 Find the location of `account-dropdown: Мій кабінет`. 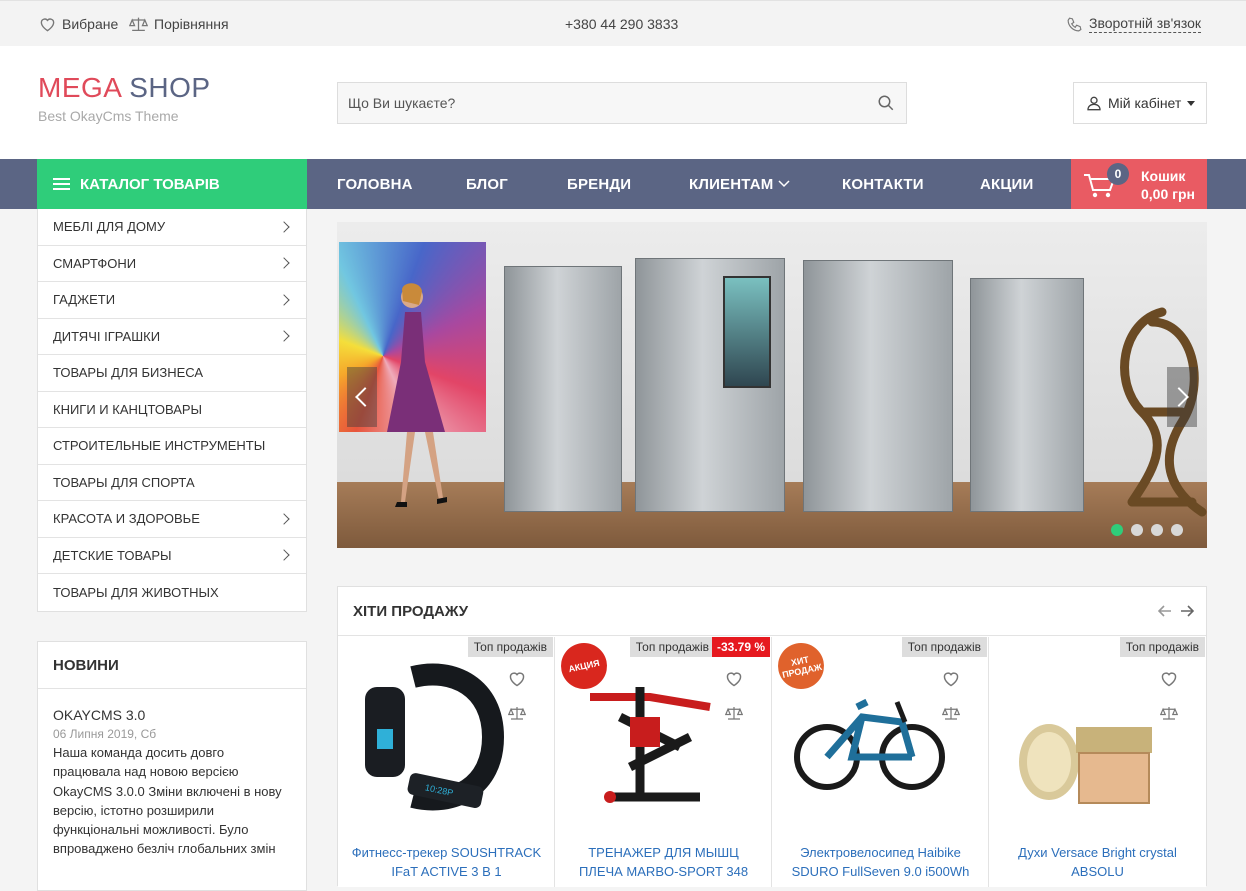

account-dropdown: Мій кабінет is located at coordinates (1140, 103).